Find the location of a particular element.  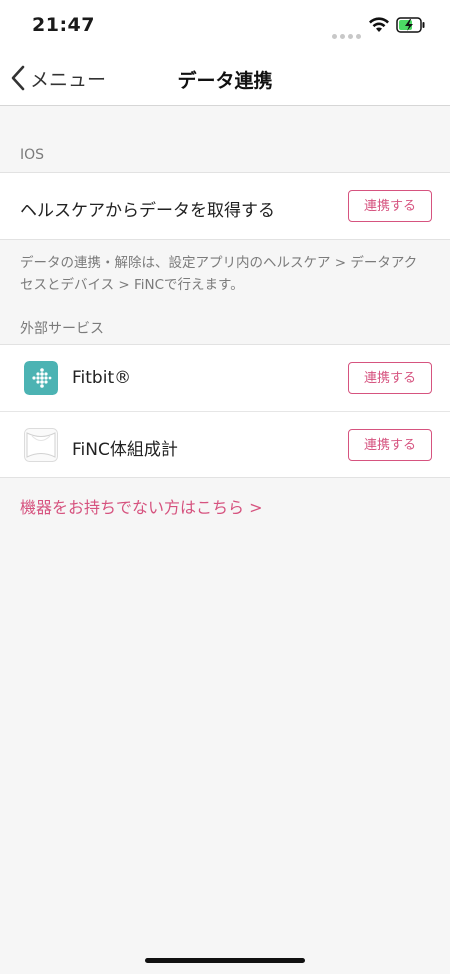

navigation-bar: メニュー データ連携 is located at coordinates (225, 78).